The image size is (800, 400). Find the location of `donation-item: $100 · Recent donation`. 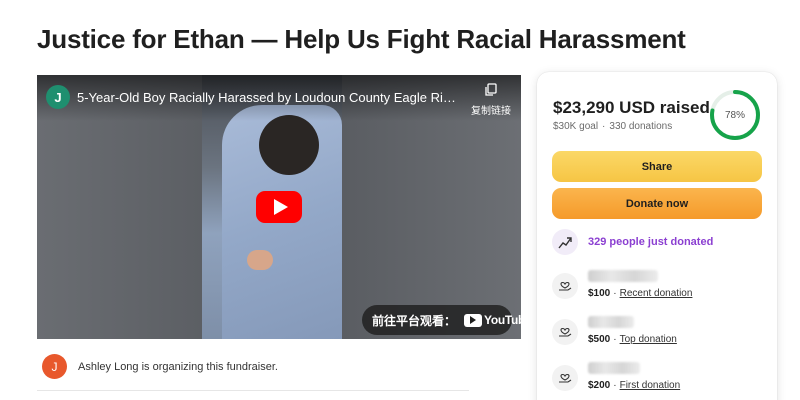

donation-item: $100 · Recent donation is located at coordinates (622, 284).